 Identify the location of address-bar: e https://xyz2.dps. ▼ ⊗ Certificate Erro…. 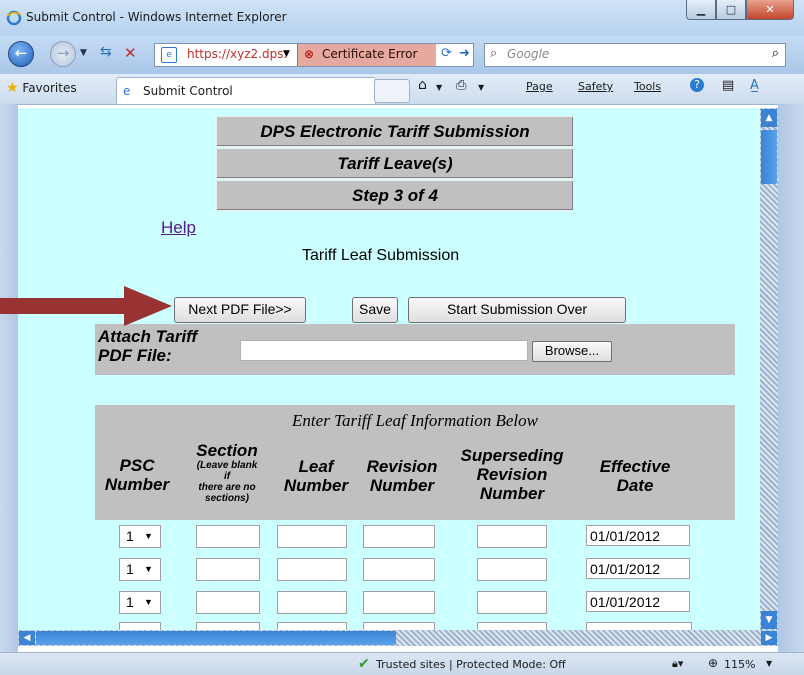
(314, 55).